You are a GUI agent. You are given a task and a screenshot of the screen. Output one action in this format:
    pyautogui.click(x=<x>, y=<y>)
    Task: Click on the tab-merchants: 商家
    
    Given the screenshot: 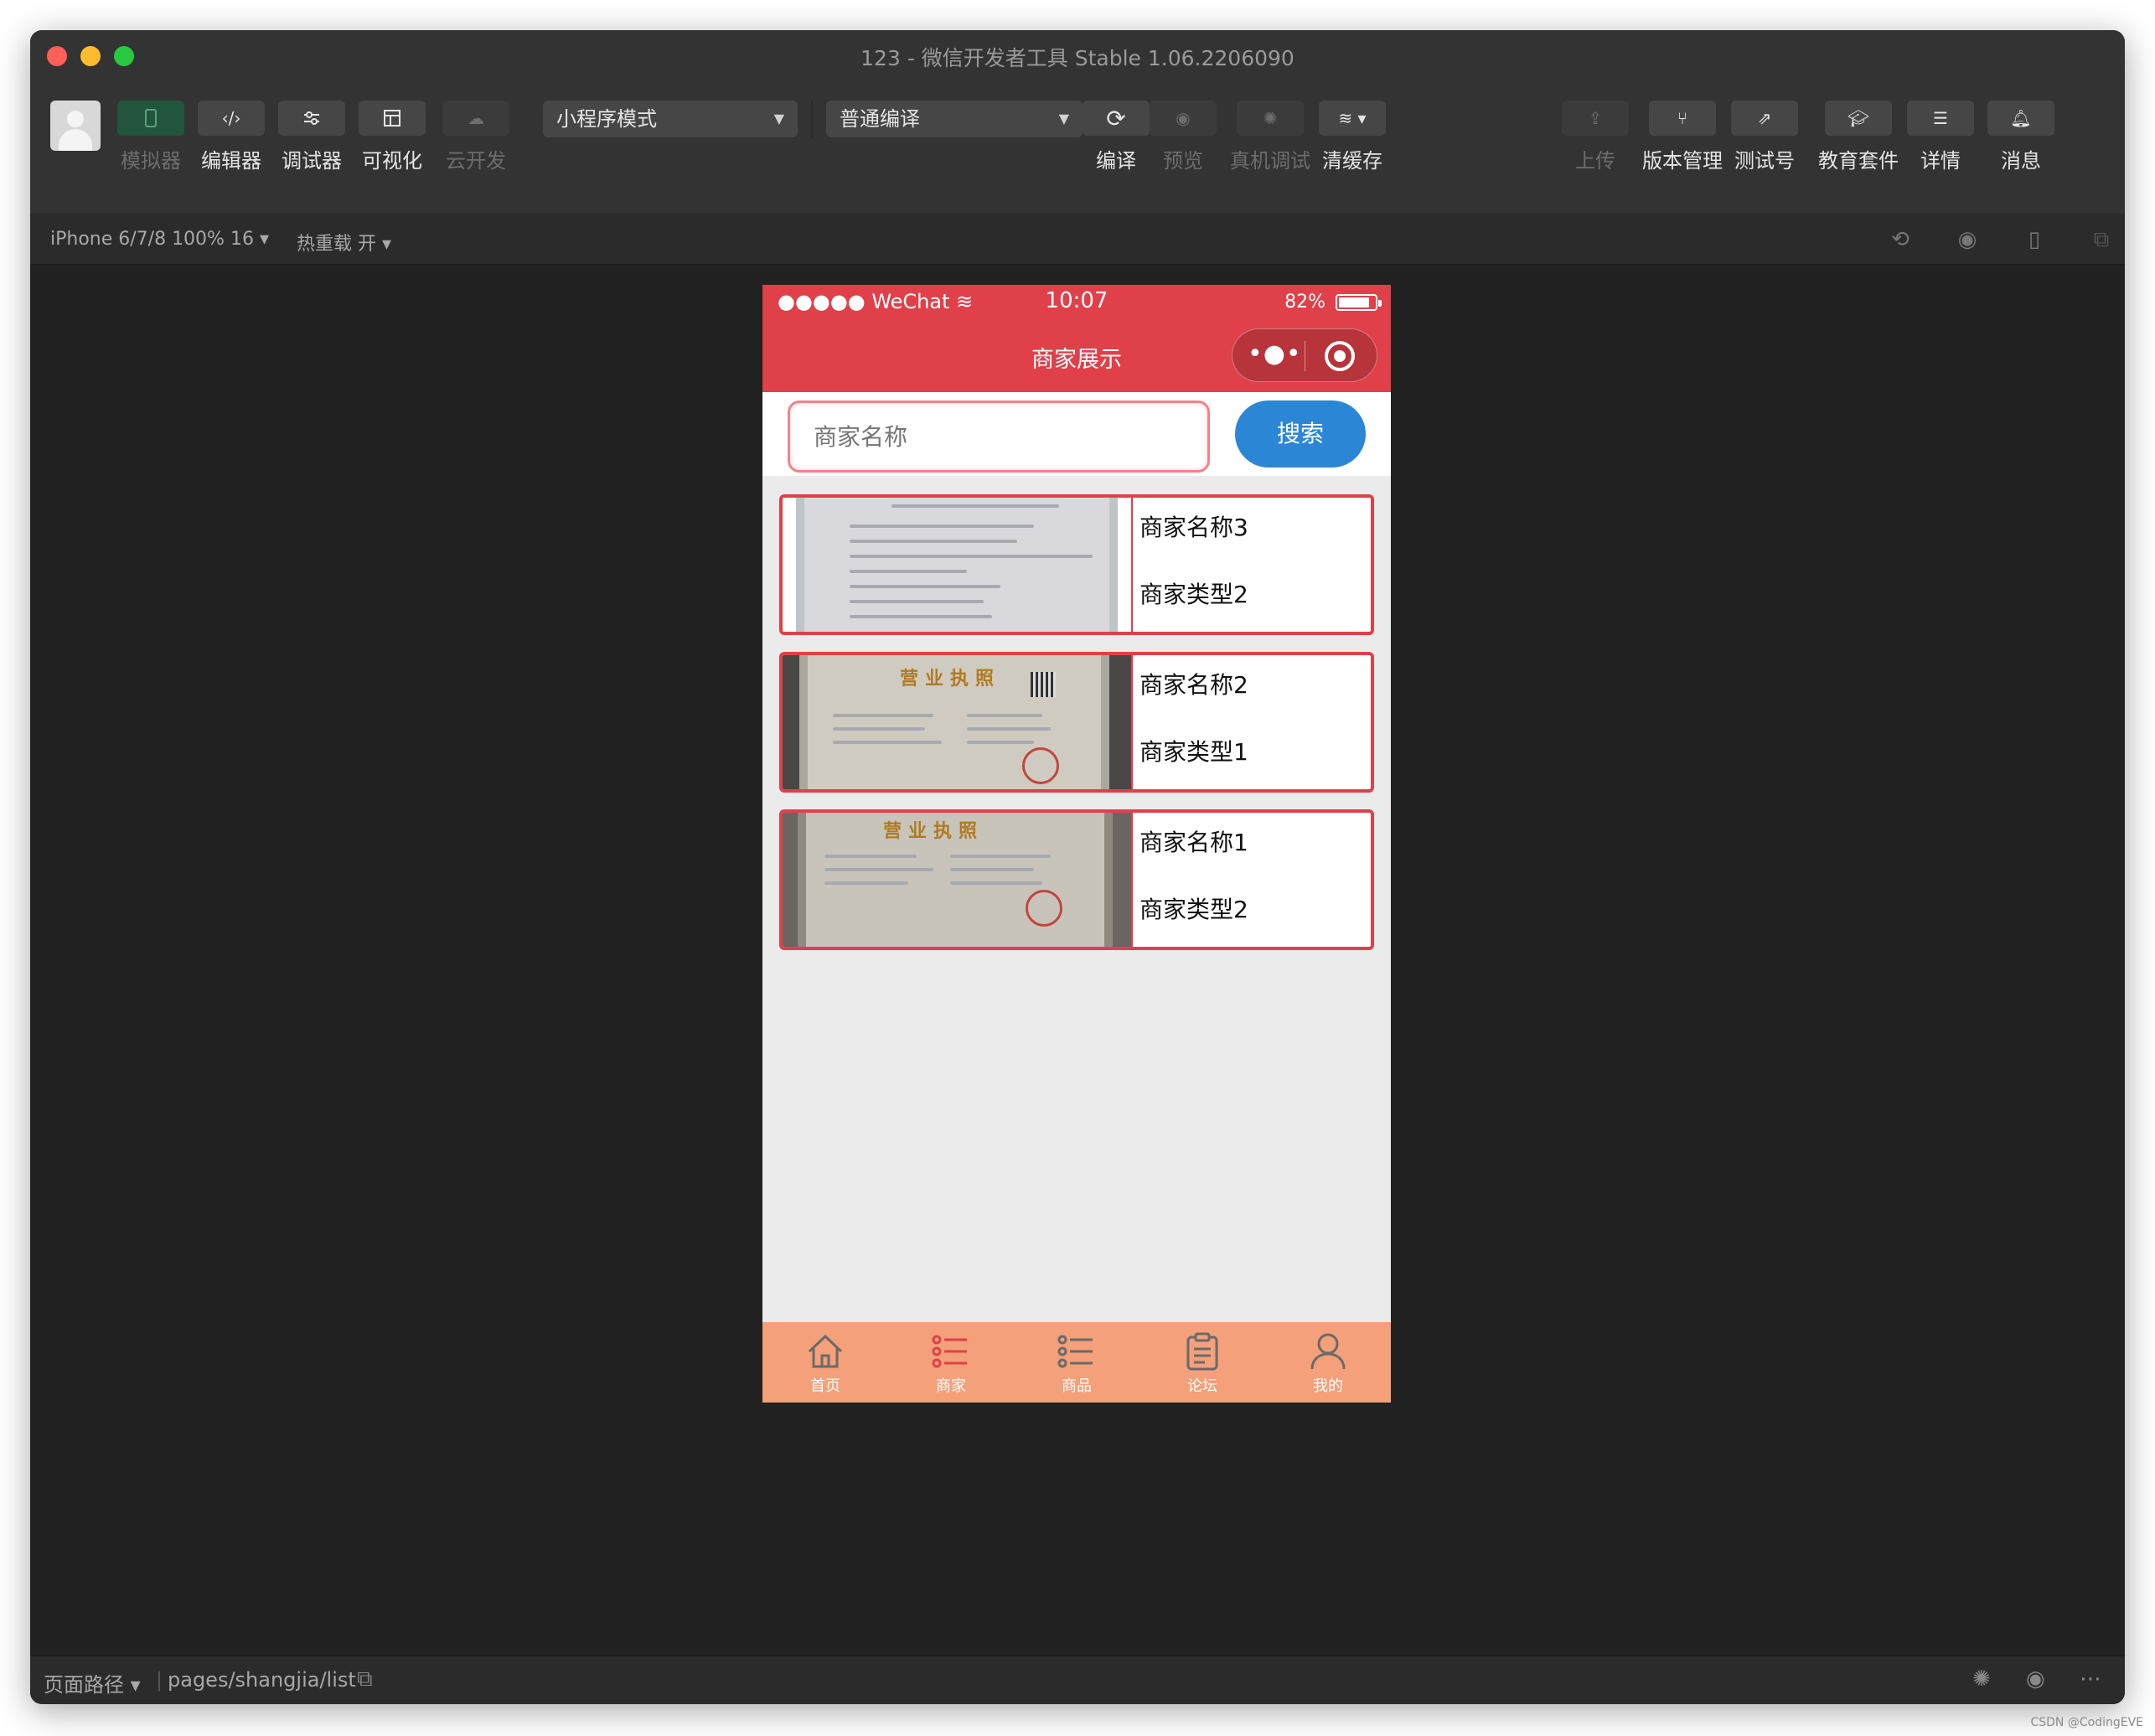 What is the action you would take?
    pyautogui.click(x=951, y=1363)
    